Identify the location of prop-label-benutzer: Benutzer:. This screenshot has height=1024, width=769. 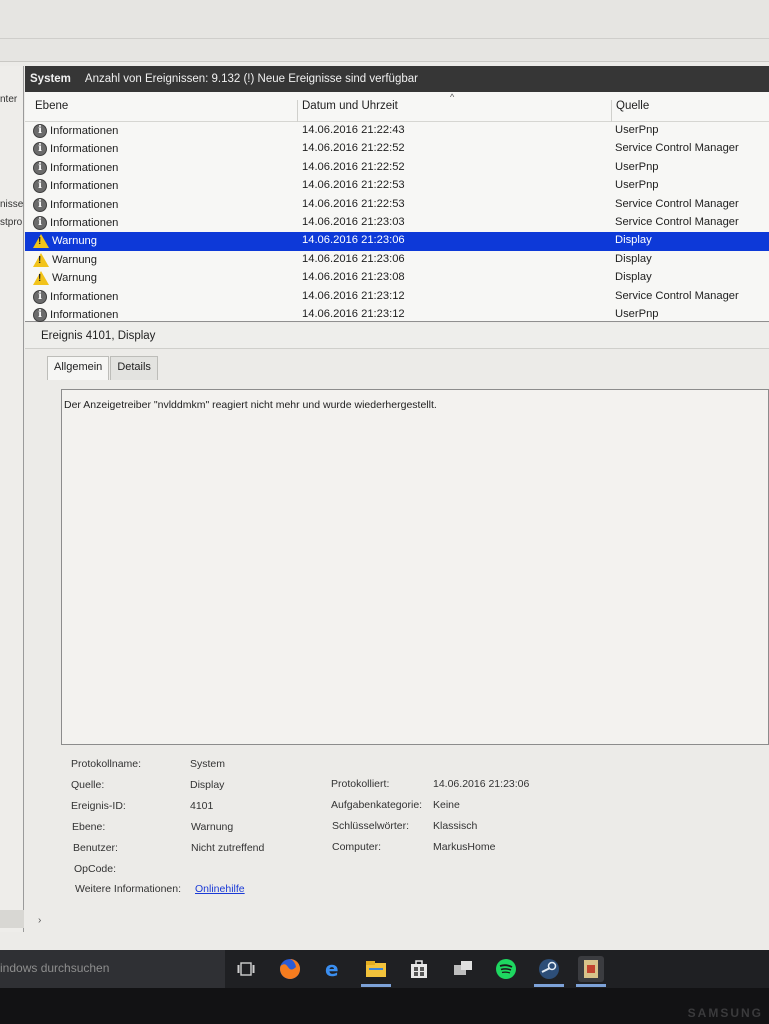
(95, 848).